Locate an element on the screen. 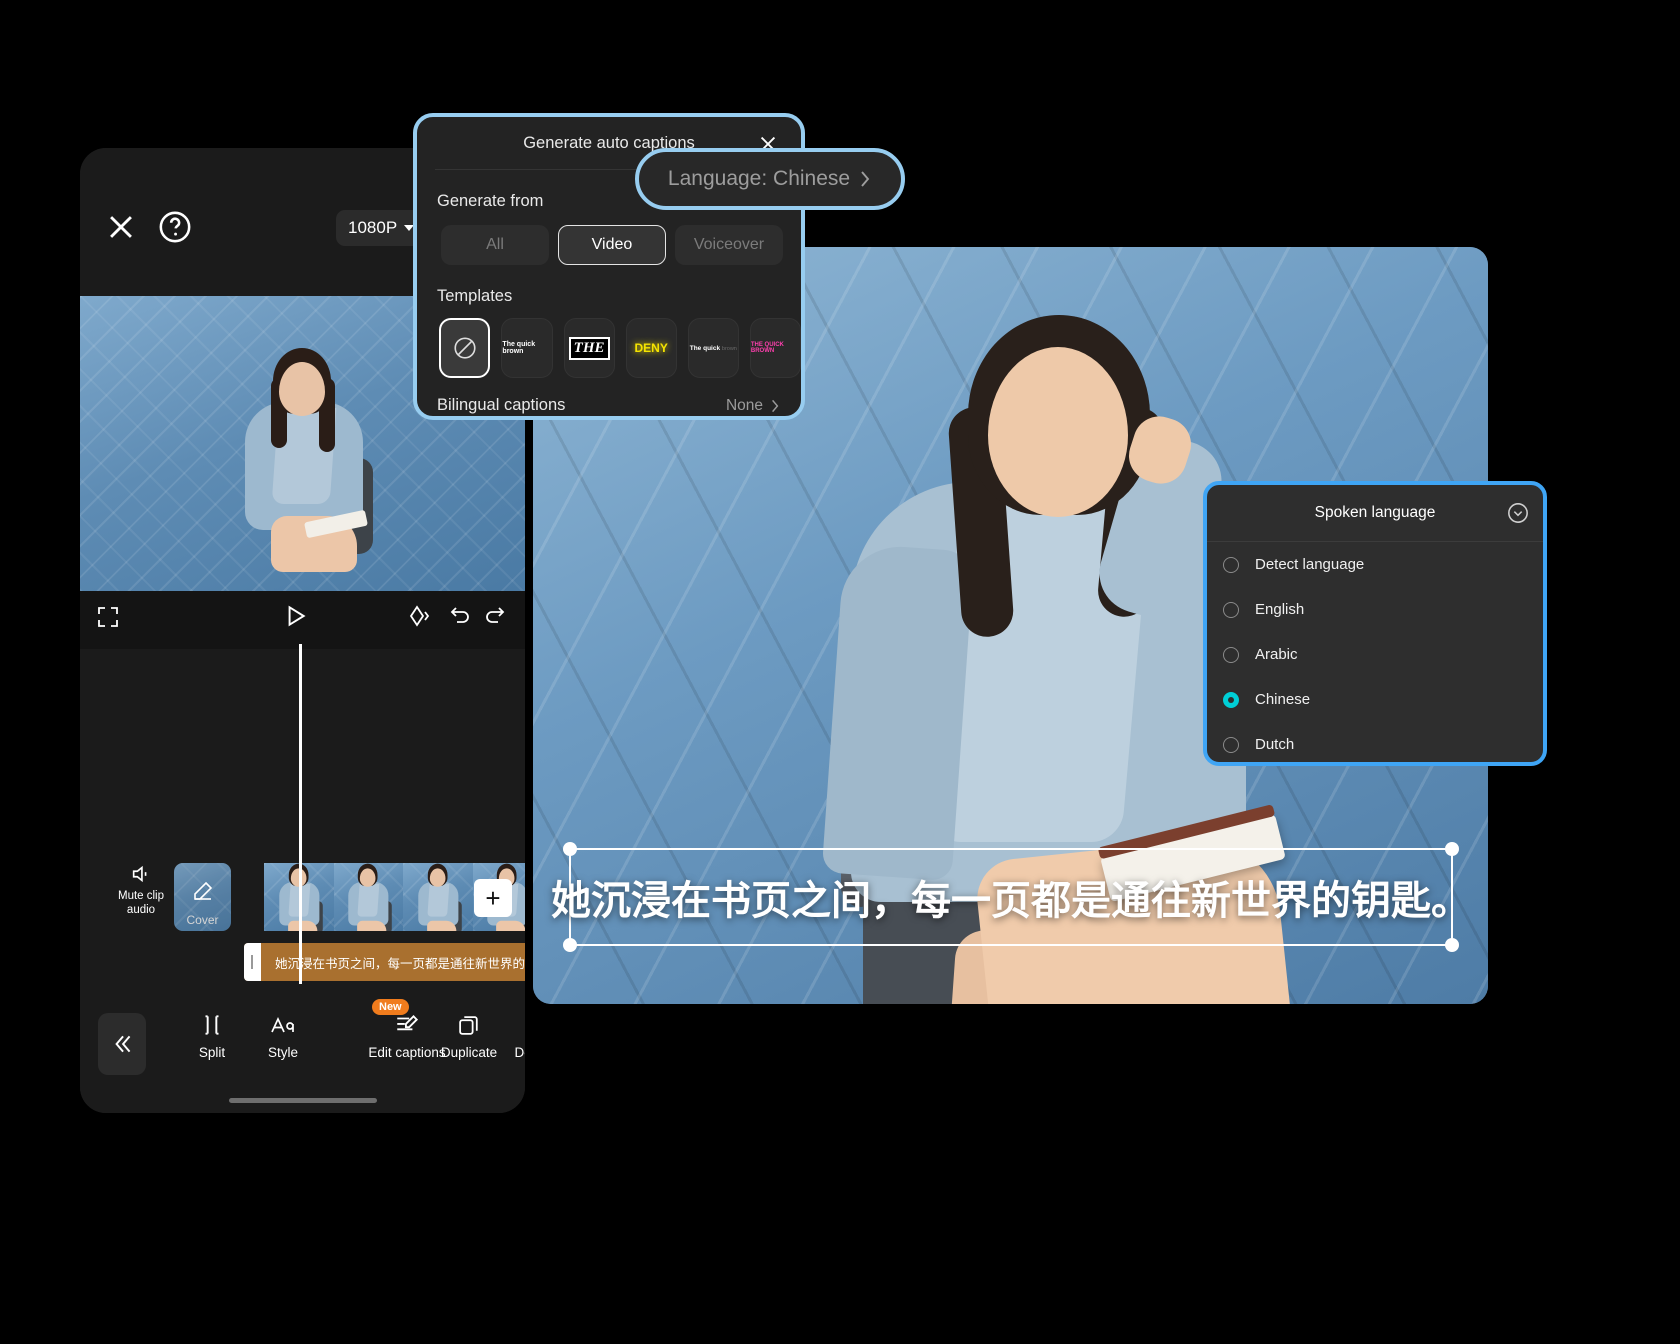 The width and height of the screenshot is (1680, 1344). cover-label: Cover is located at coordinates (202, 920).